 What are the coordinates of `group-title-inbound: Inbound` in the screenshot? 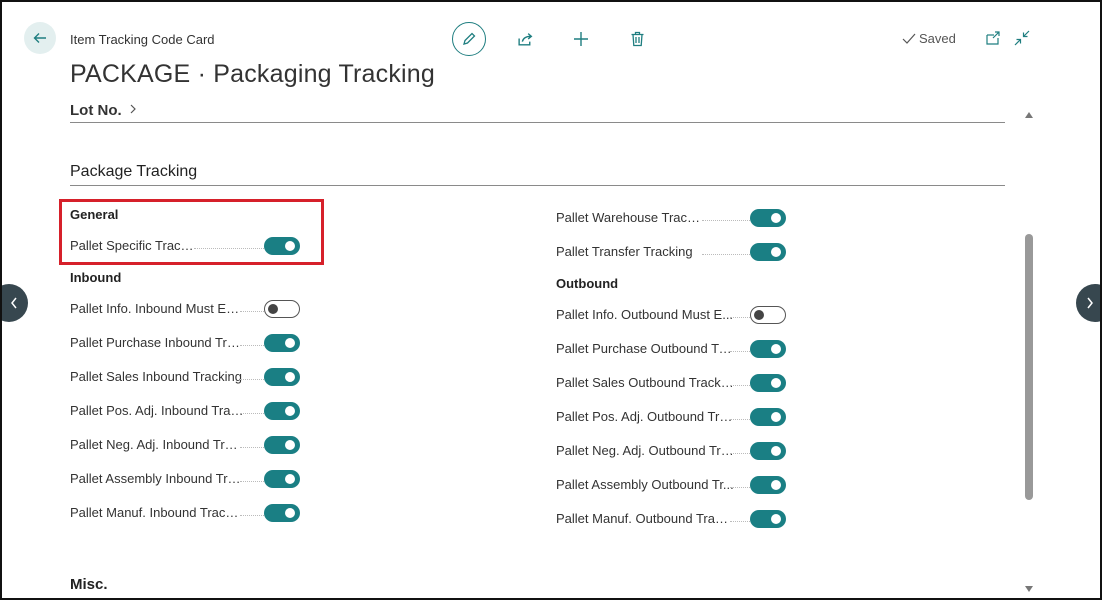 It's located at (96, 277).